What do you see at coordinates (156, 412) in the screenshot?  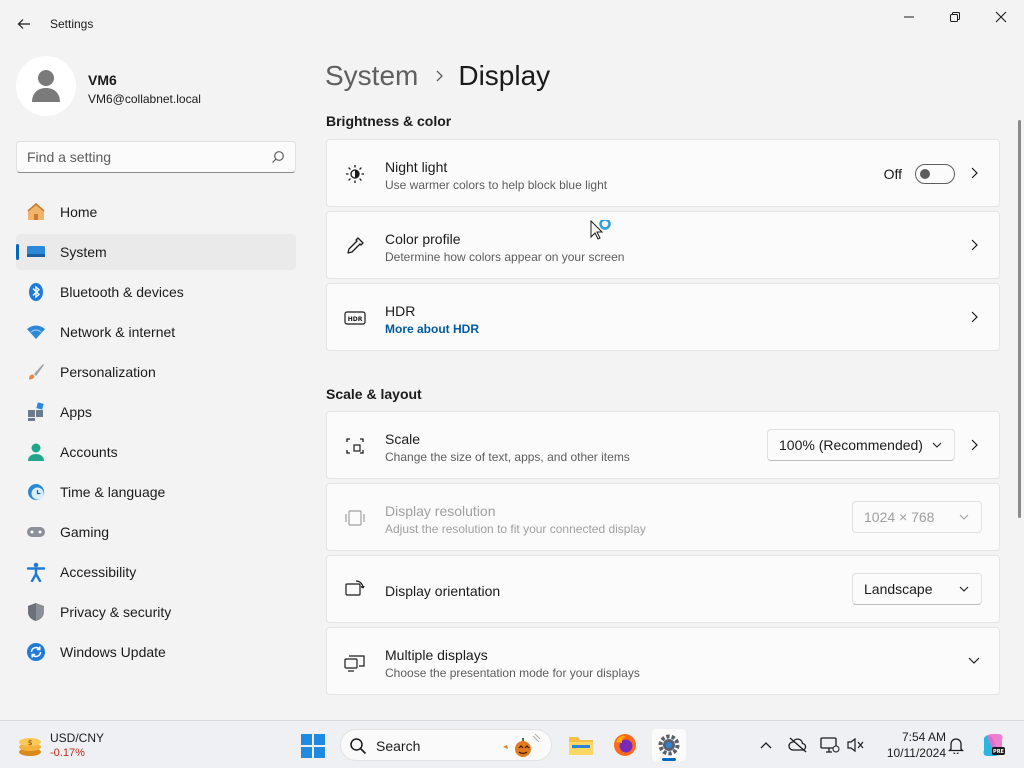 I see `sidebar-item-apps: Apps` at bounding box center [156, 412].